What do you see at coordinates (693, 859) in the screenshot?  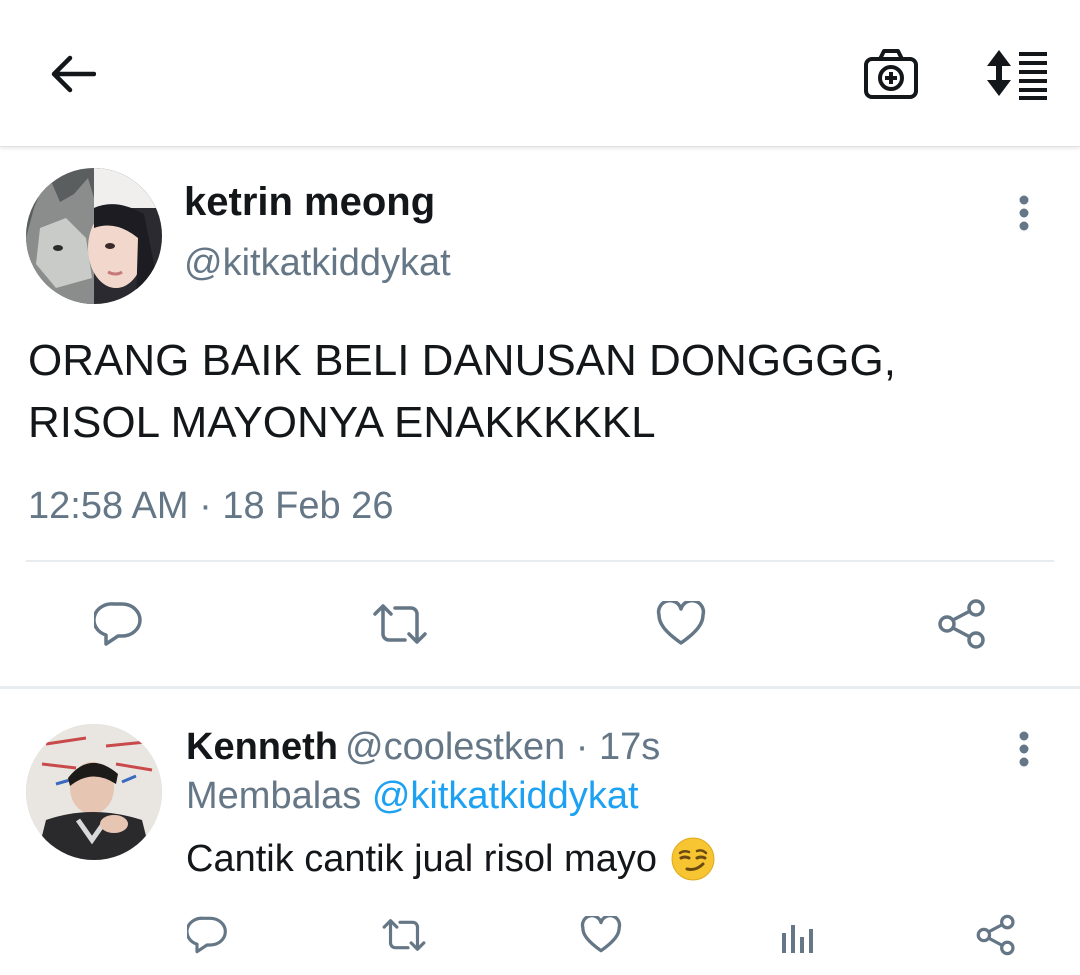 I see `smirking-face-emoji` at bounding box center [693, 859].